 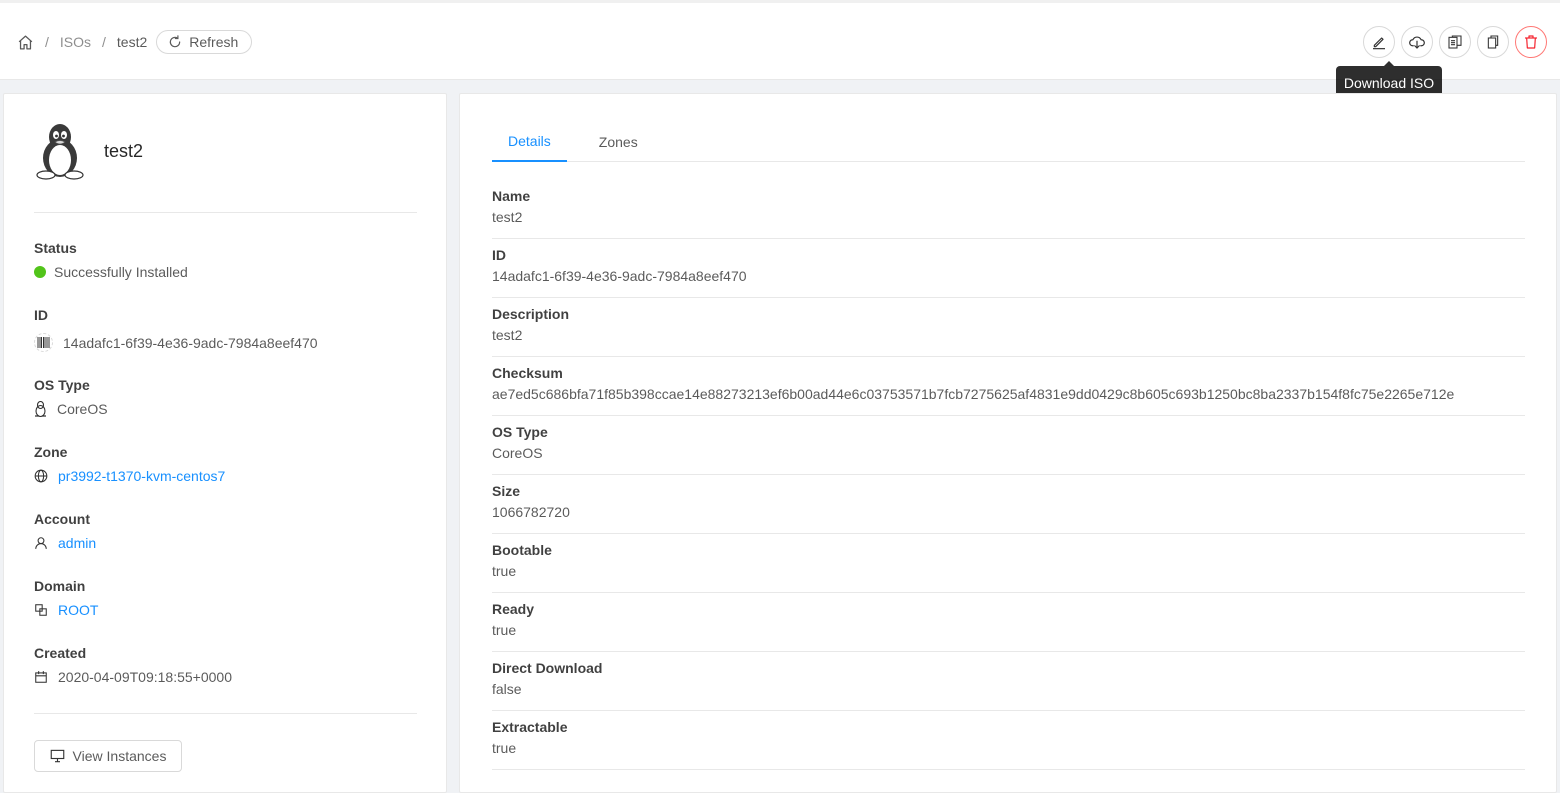 I want to click on id-field: ID 14adafc1-6f39-4e36-9adc-7984a8eef470, so click(x=176, y=329).